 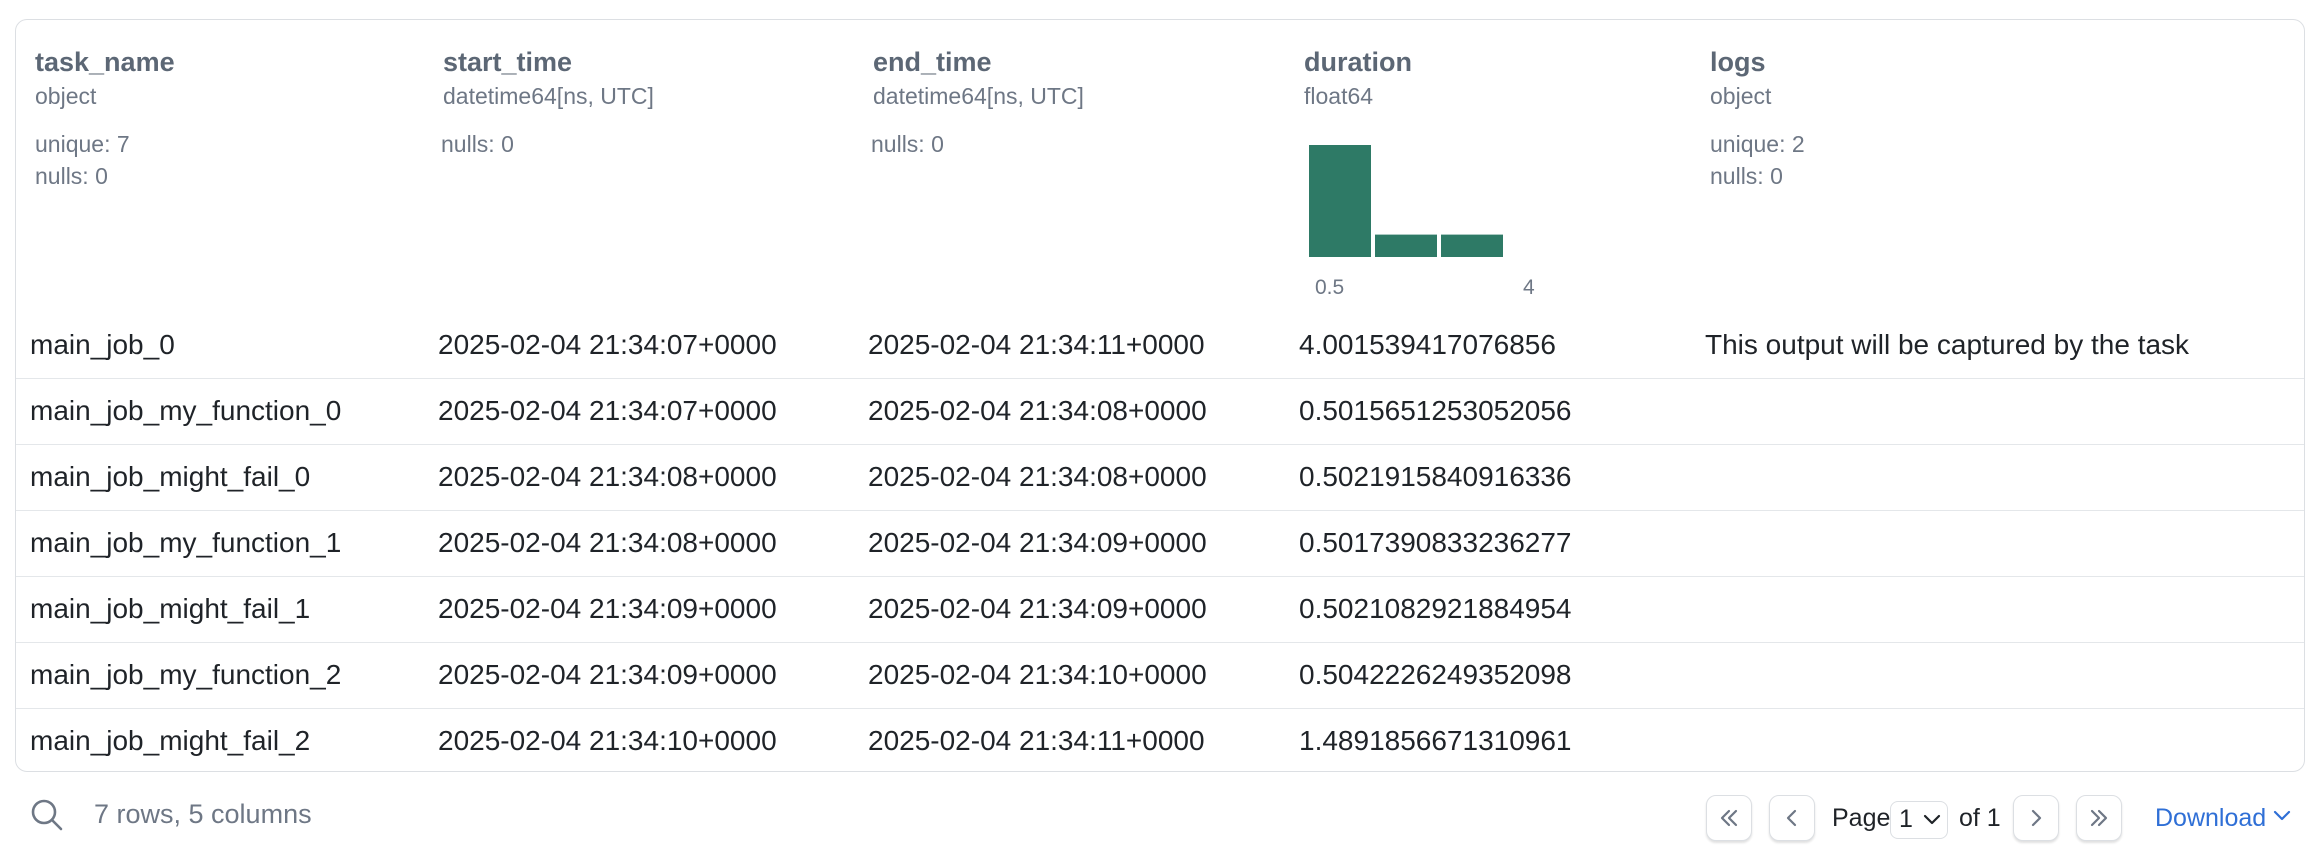 What do you see at coordinates (1330, 287) in the screenshot?
I see `histogram-min-label: 0.5` at bounding box center [1330, 287].